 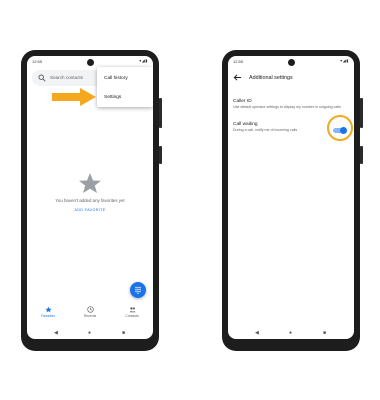 What do you see at coordinates (237, 77) in the screenshot?
I see `back-arrow-icon` at bounding box center [237, 77].